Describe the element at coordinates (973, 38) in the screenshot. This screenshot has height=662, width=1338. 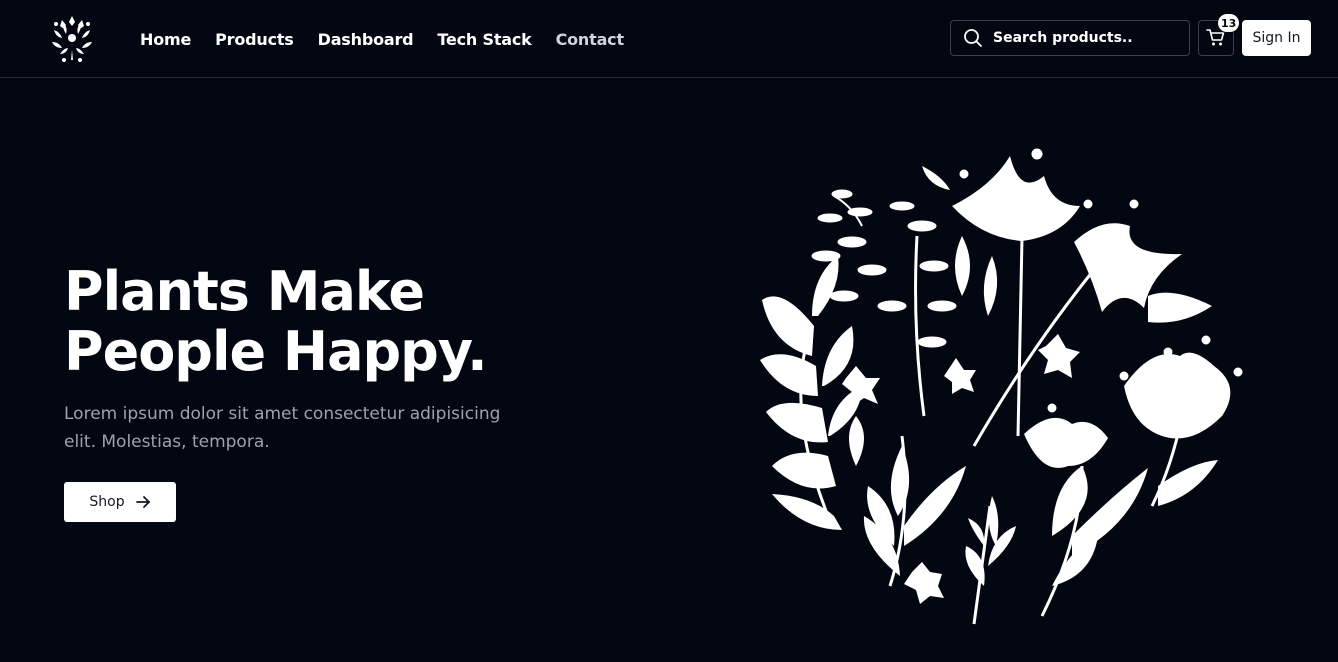
I see `search-icon` at that location.